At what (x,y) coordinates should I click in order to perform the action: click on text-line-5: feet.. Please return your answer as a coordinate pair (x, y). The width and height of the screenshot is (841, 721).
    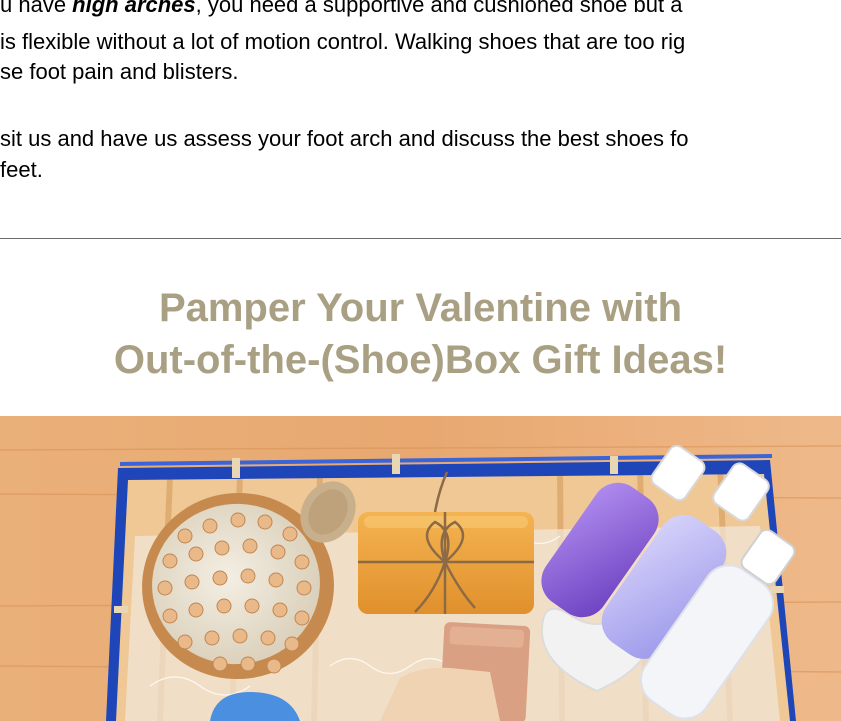
    Looking at the image, I should click on (21, 169).